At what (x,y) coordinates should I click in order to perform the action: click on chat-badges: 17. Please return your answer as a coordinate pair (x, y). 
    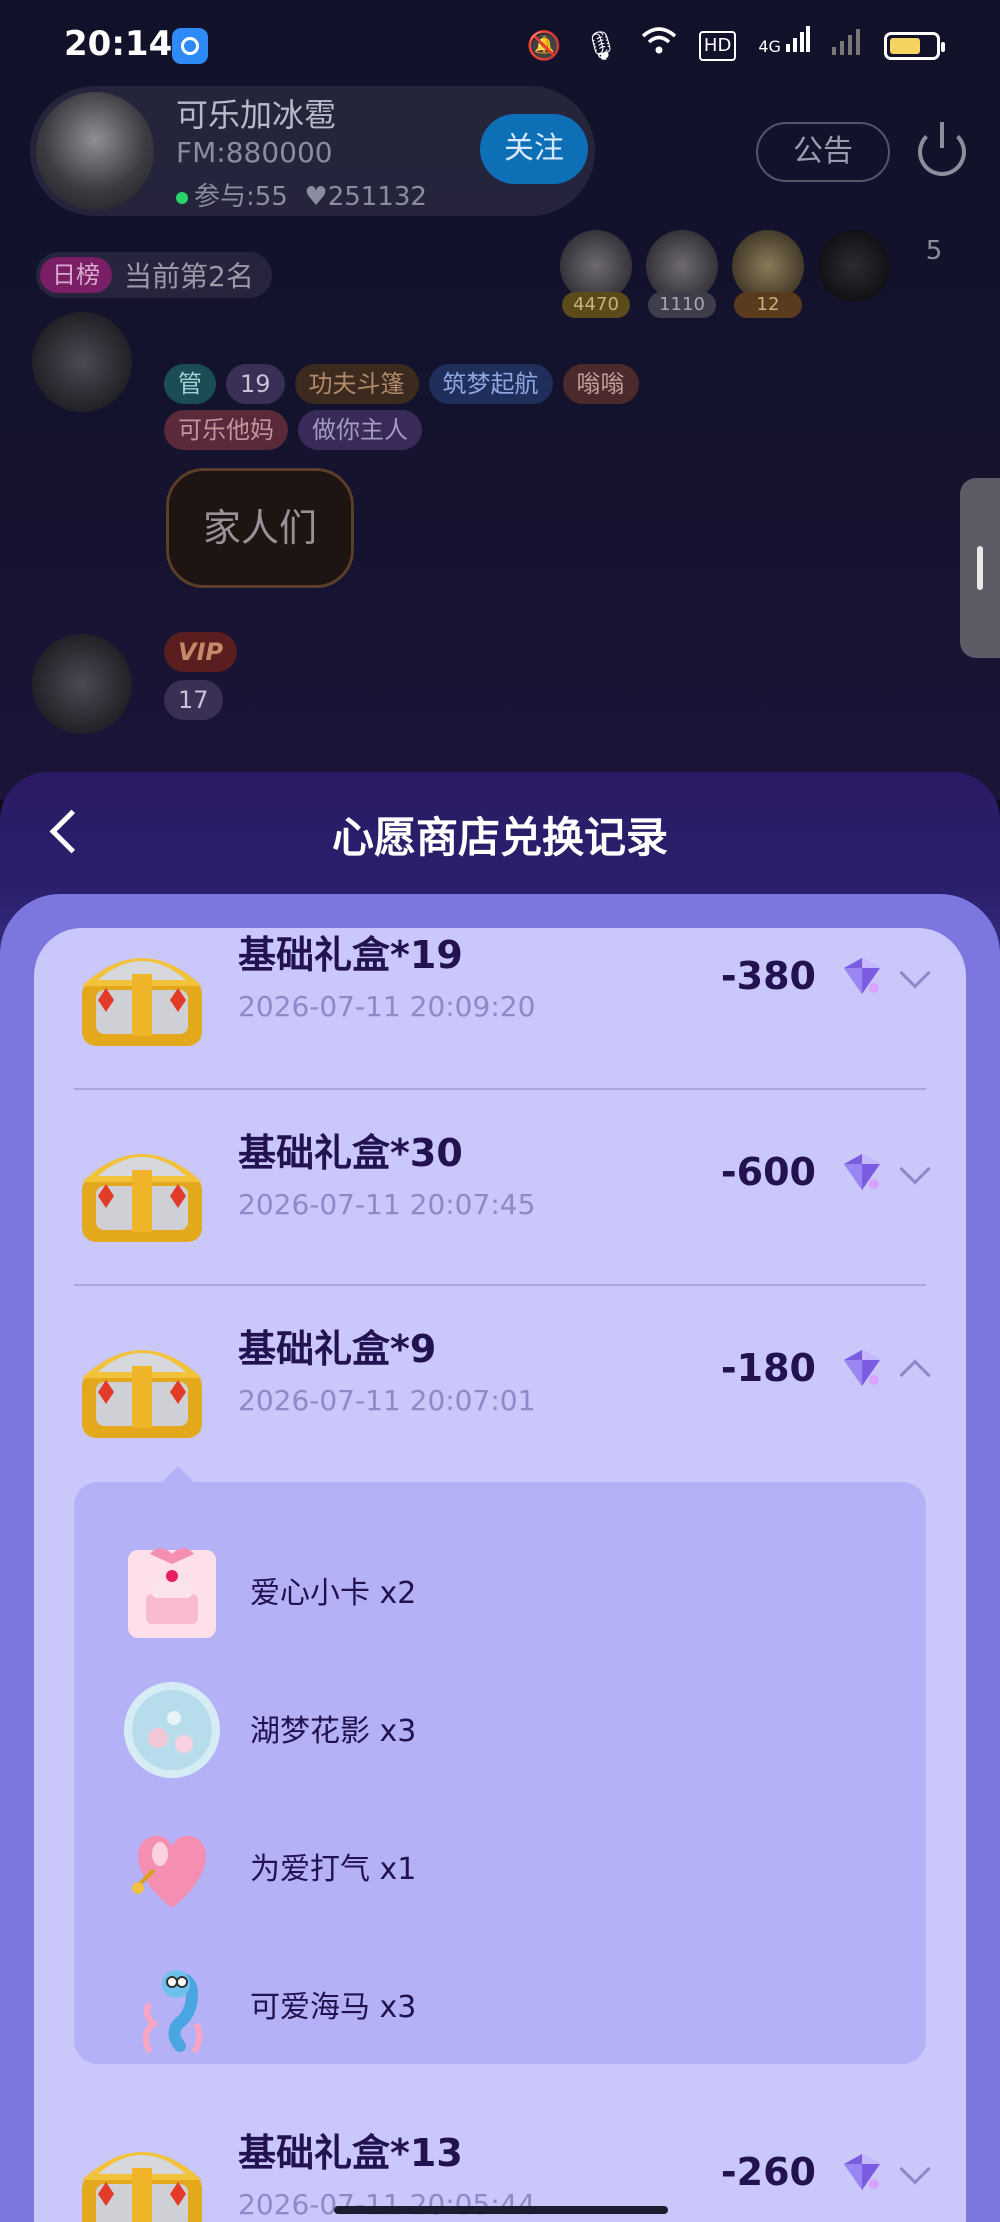
    Looking at the image, I should click on (193, 700).